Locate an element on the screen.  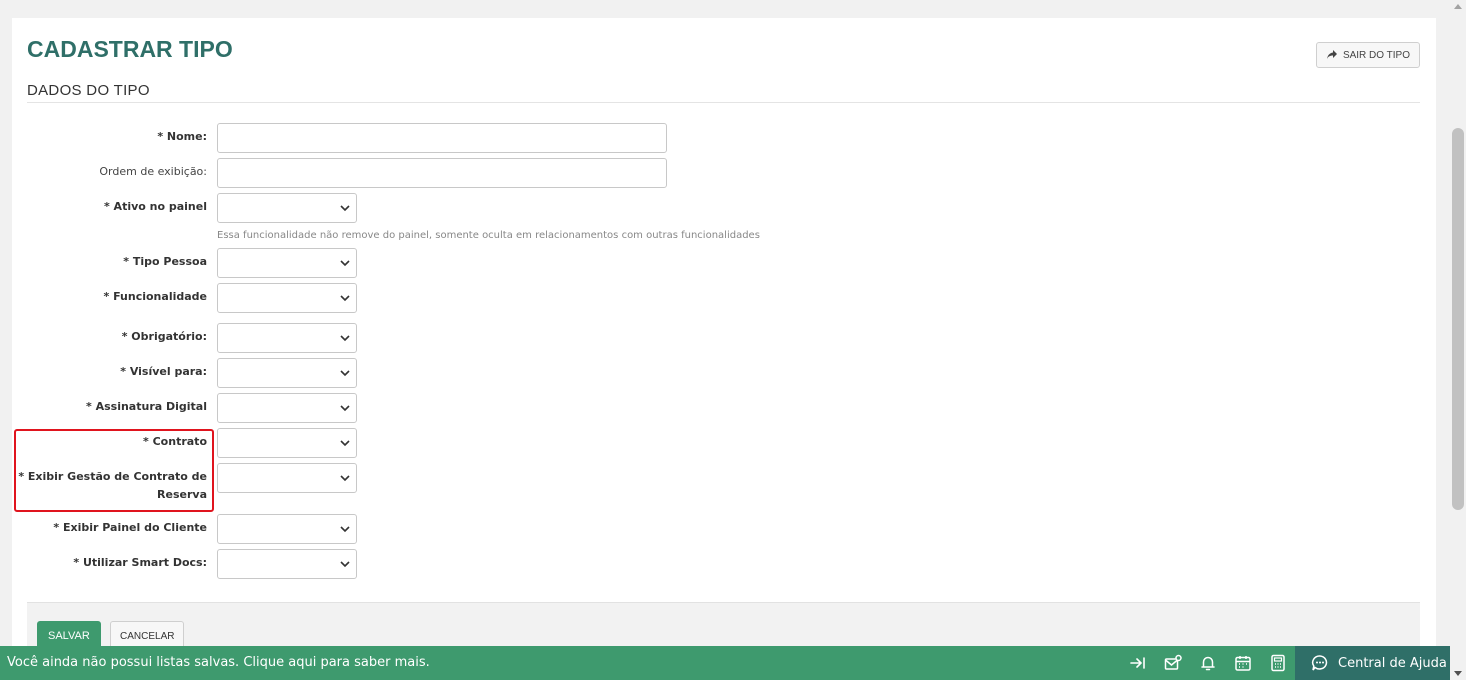
page-scrollbar is located at coordinates (1458, 340).